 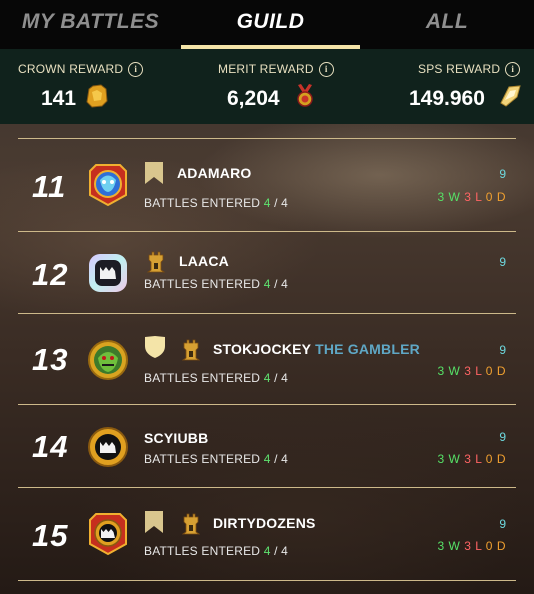 I want to click on player-name: SCYIUBB, so click(x=176, y=438).